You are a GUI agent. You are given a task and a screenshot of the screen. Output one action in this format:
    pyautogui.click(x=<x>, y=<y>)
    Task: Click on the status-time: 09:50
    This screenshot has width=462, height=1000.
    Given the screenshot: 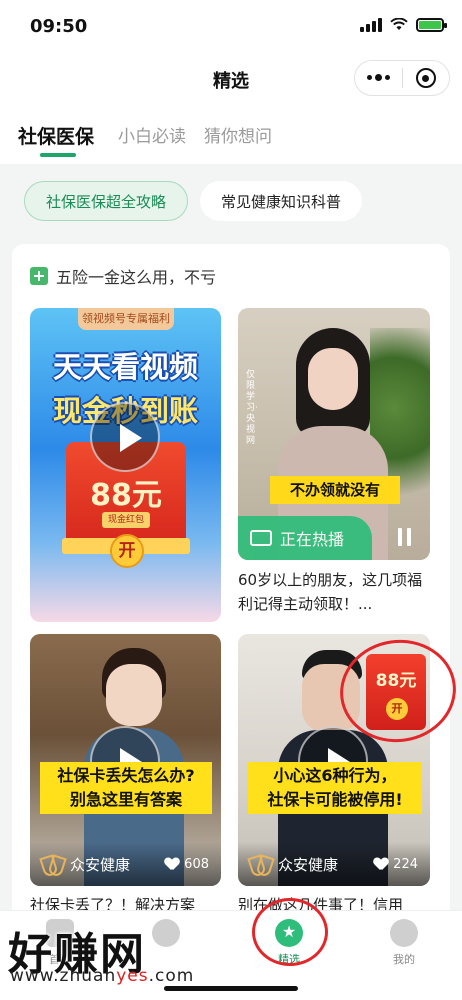 What is the action you would take?
    pyautogui.click(x=59, y=26)
    